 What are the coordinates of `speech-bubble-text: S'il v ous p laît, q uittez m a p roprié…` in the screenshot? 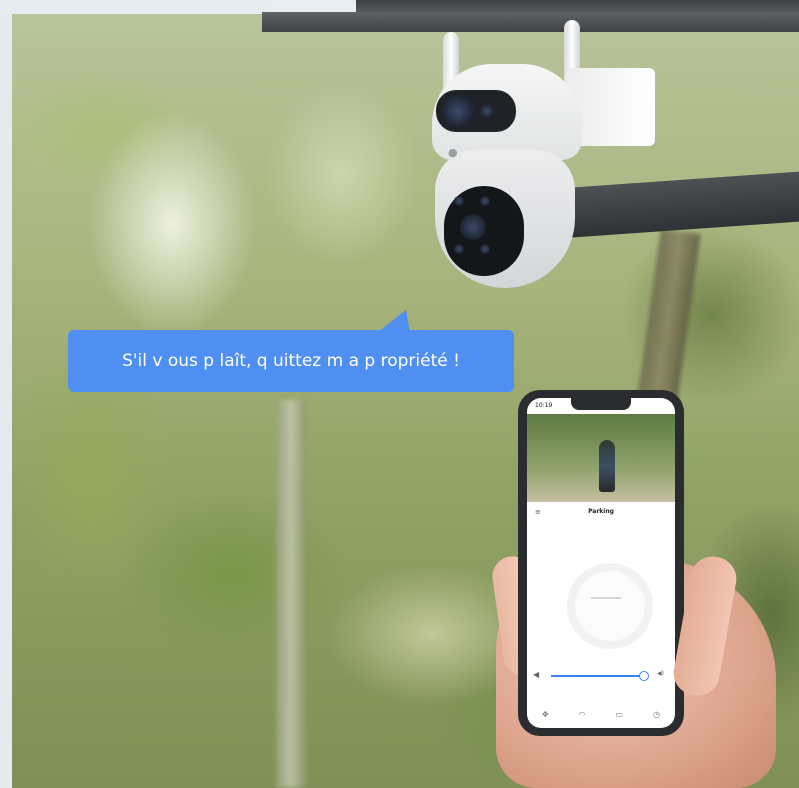 It's located at (291, 361).